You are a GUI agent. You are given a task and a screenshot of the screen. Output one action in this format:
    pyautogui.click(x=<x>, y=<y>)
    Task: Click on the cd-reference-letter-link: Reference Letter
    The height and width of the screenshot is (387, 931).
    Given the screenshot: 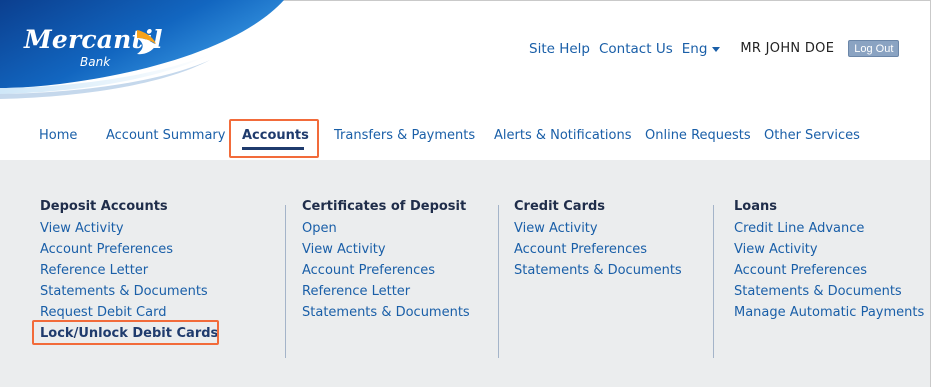 What is the action you would take?
    pyautogui.click(x=386, y=291)
    